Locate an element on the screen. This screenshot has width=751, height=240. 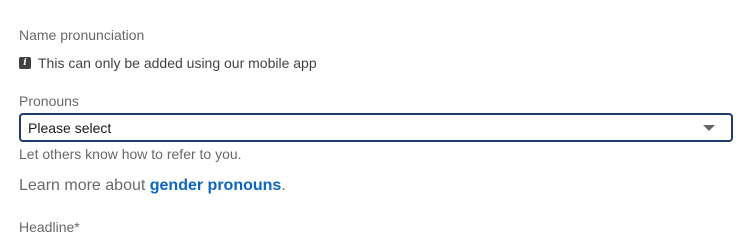
gender-pronouns-link: gender pronouns is located at coordinates (216, 185).